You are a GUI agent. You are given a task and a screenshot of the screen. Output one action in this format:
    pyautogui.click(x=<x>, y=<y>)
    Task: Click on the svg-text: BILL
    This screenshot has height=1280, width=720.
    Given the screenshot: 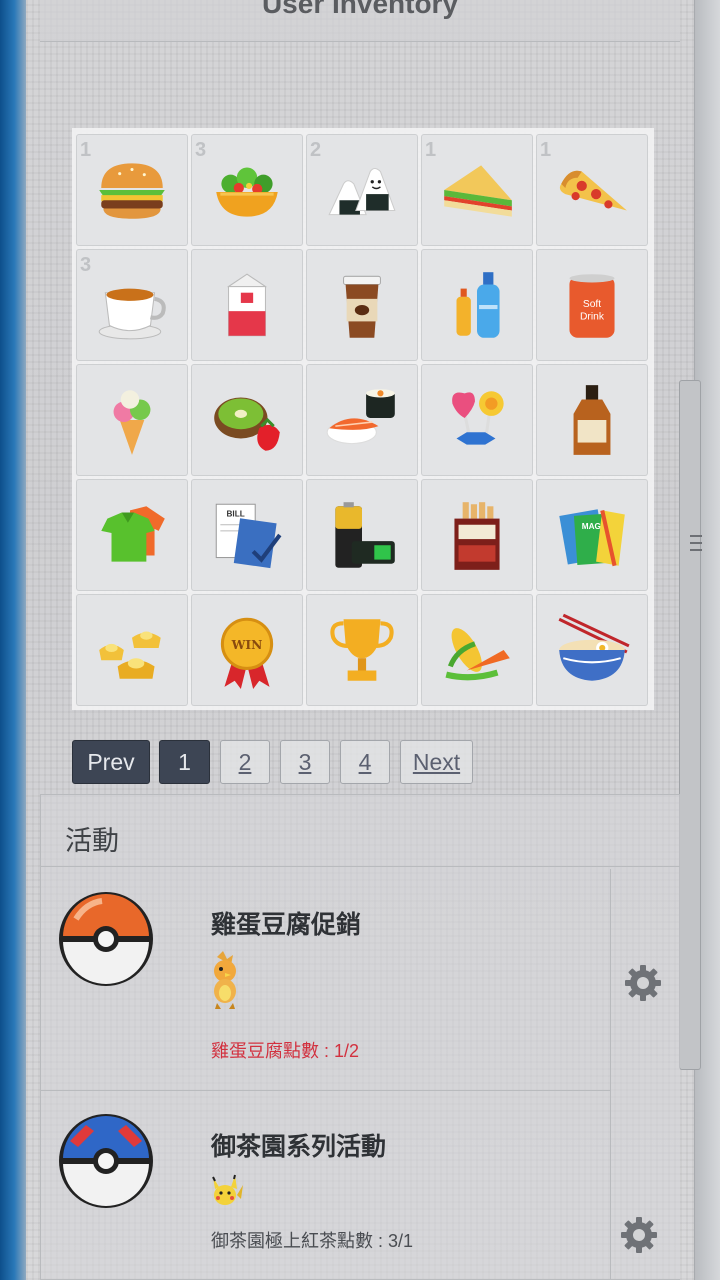 What is the action you would take?
    pyautogui.click(x=236, y=514)
    